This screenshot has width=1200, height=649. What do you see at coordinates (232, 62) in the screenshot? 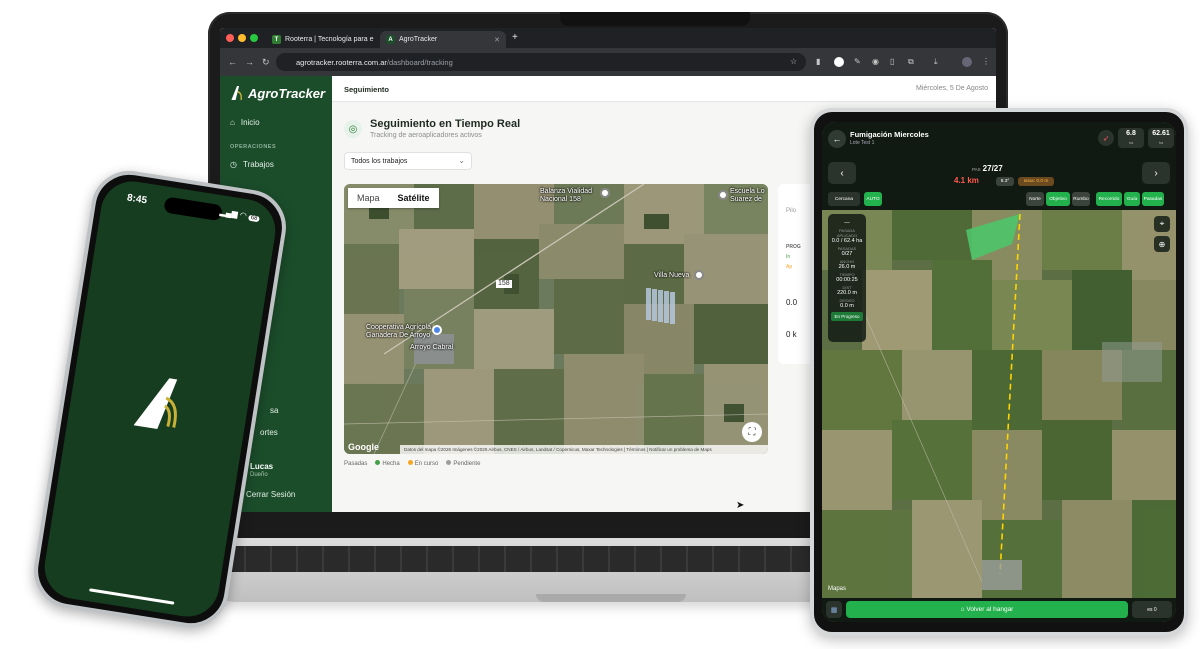
I see `back-icon: ←` at bounding box center [232, 62].